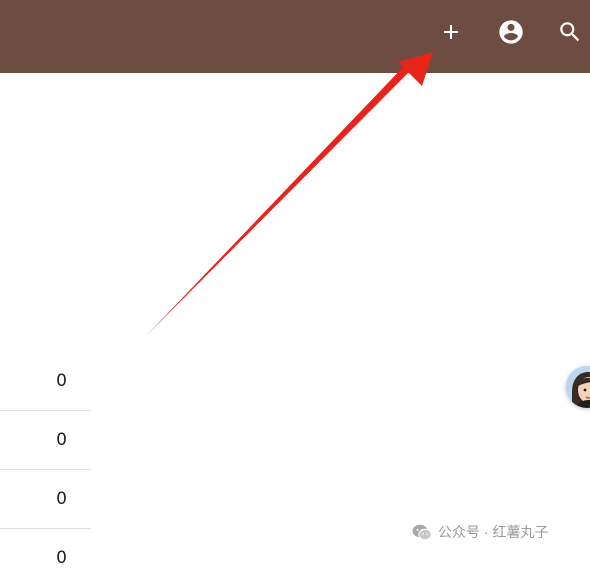 The width and height of the screenshot is (590, 588). I want to click on wechat-icon, so click(422, 532).